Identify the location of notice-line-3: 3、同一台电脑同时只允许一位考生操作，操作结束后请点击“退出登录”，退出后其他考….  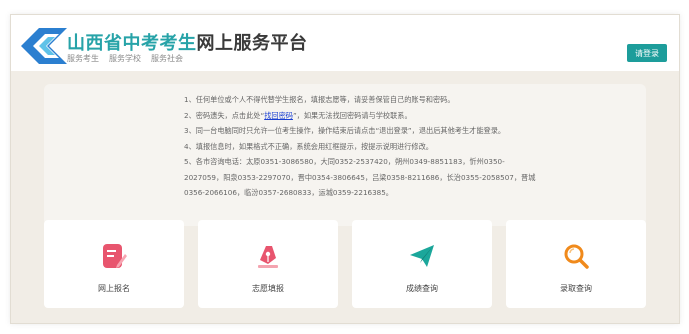
(345, 130).